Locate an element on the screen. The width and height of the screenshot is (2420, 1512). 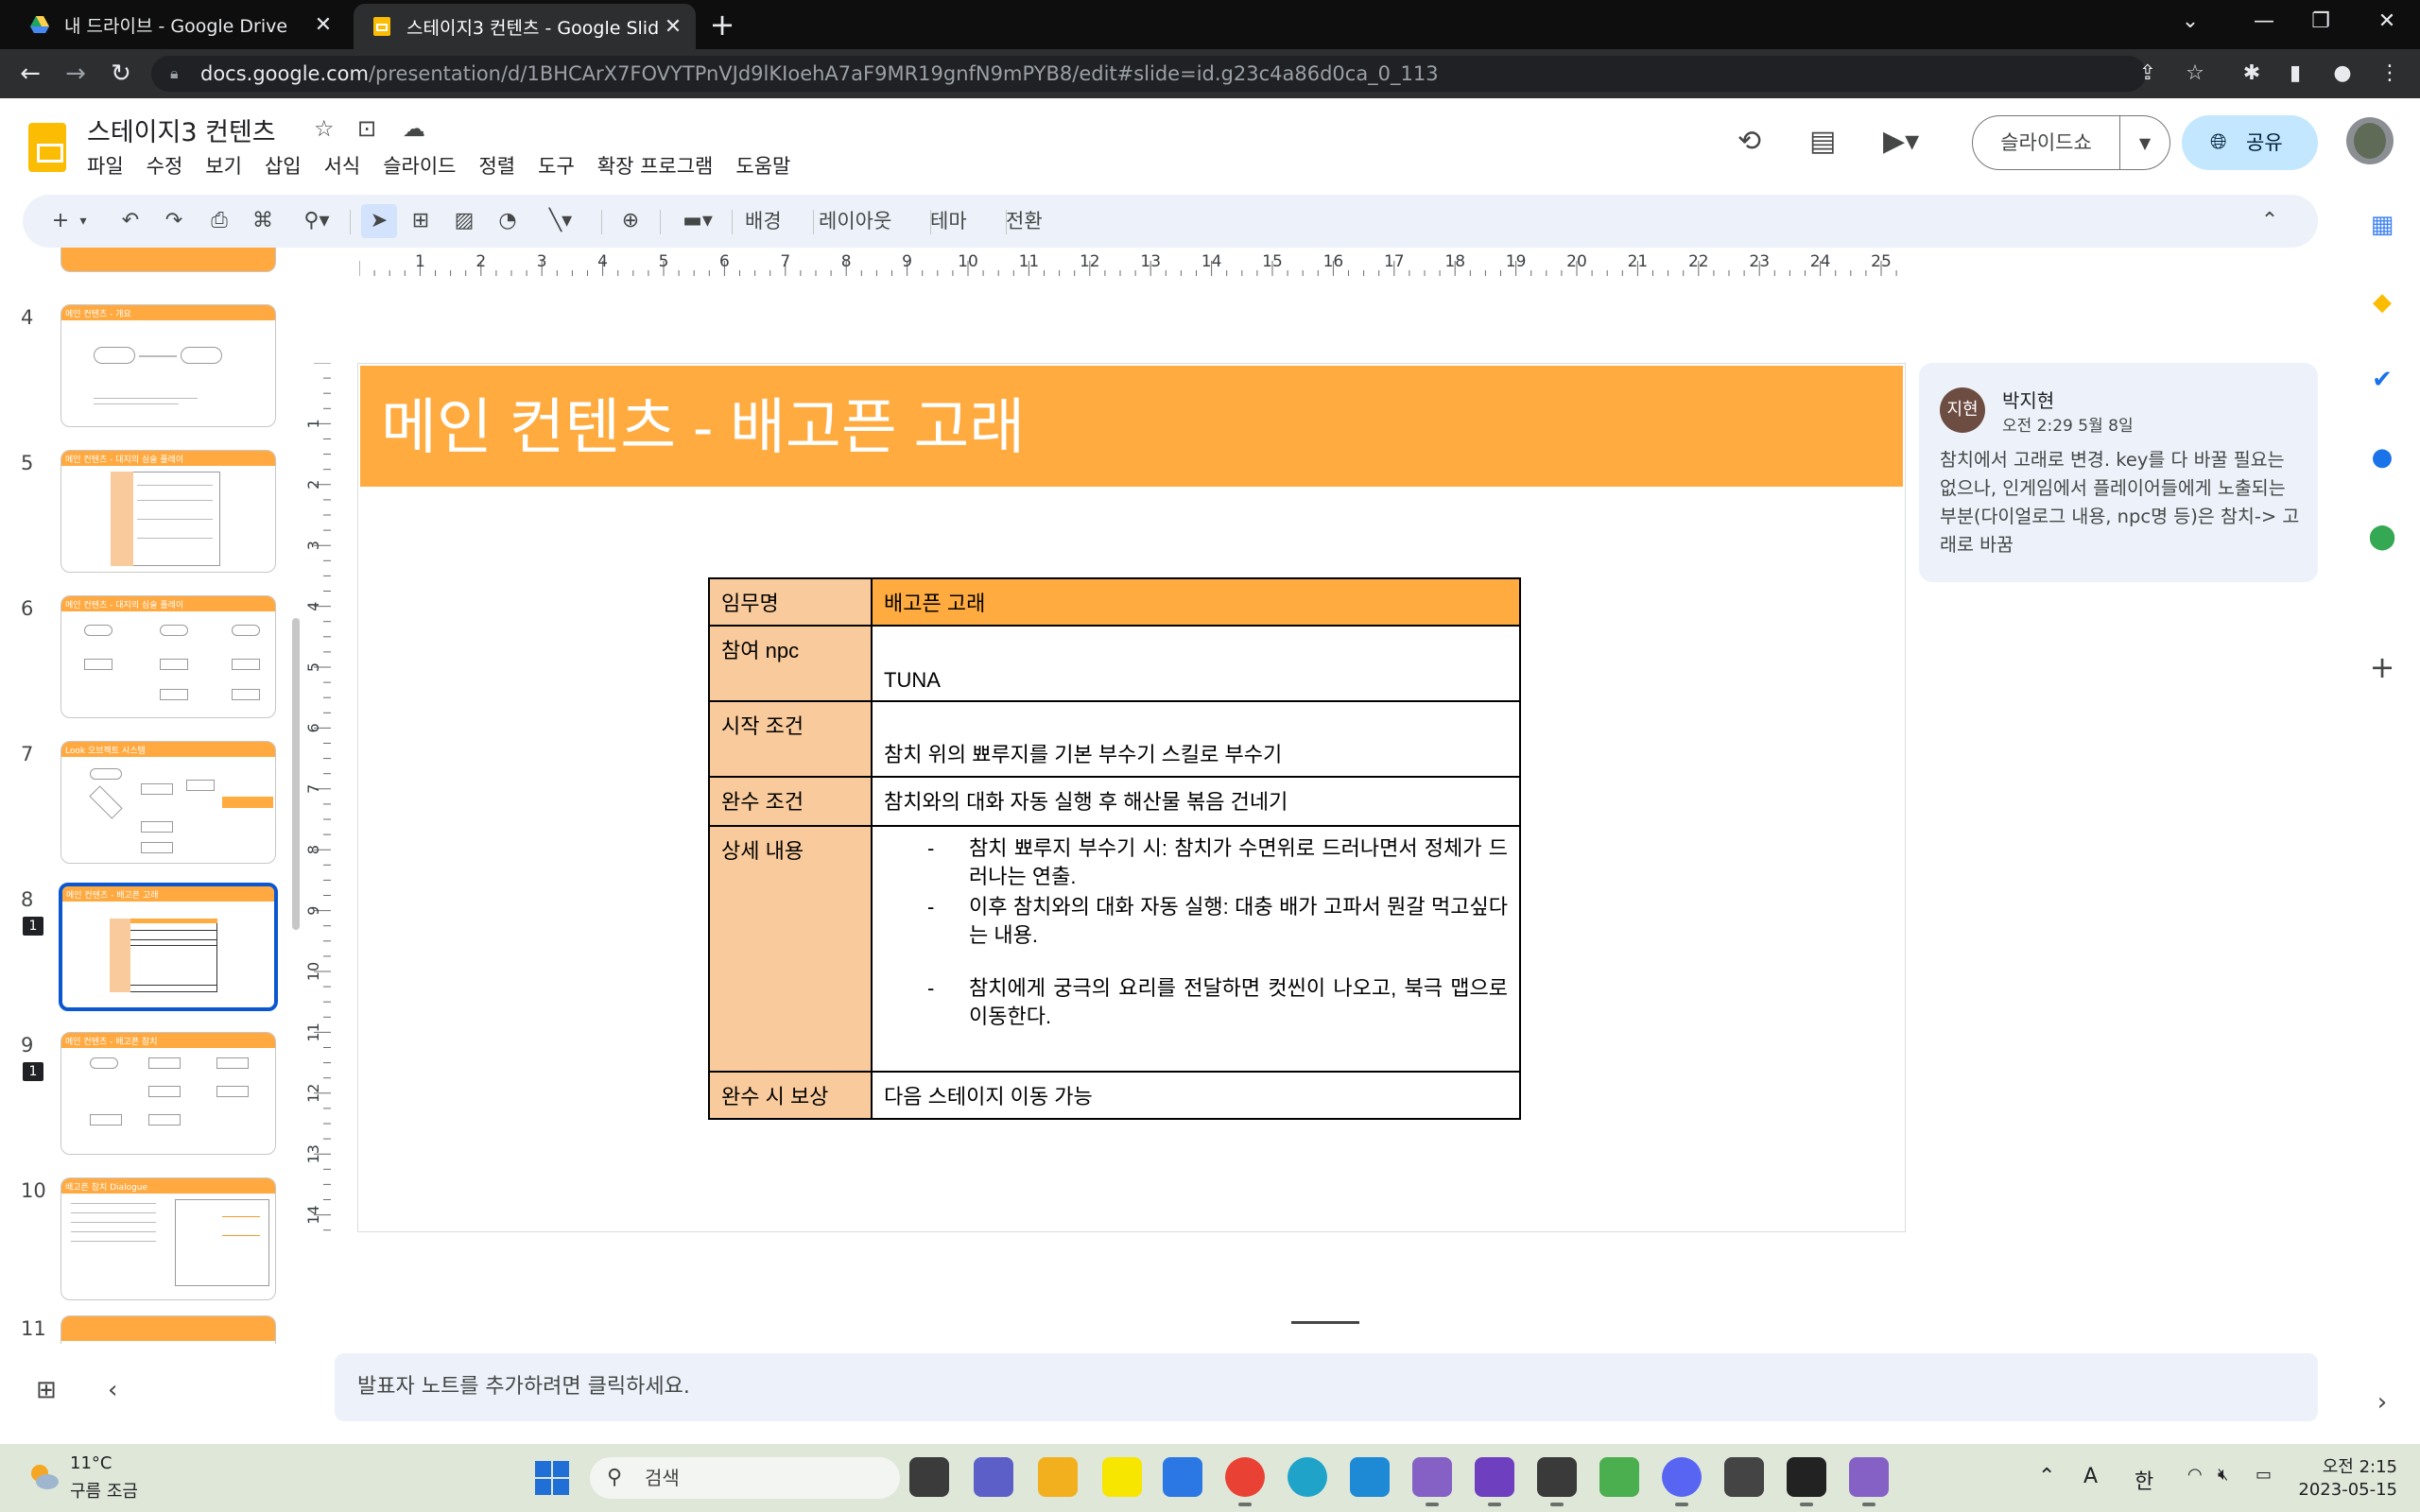
table-cell-label: 완수 조건 is located at coordinates (790, 801).